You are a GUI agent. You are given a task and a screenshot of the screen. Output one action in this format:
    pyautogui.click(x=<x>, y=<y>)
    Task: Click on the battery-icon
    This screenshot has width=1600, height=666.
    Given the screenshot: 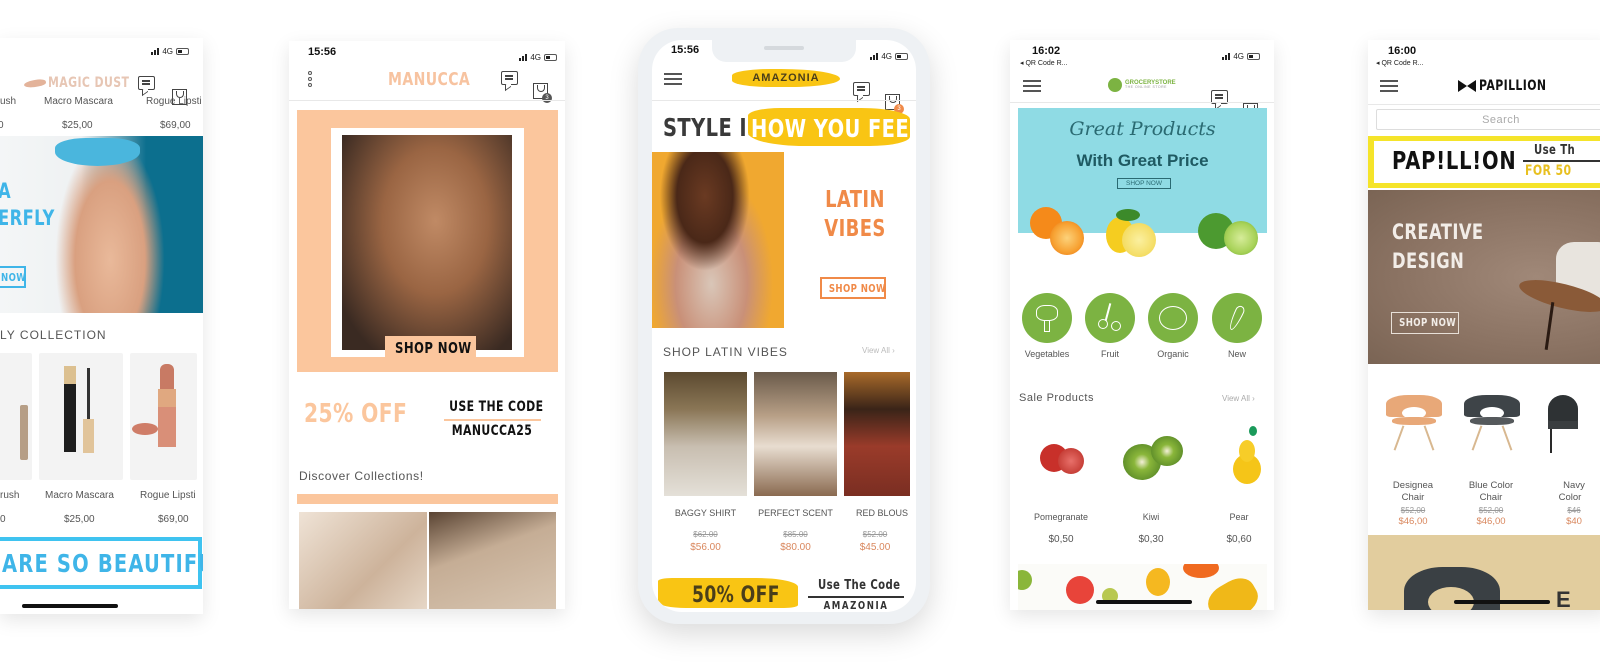 What is the action you would take?
    pyautogui.click(x=901, y=56)
    